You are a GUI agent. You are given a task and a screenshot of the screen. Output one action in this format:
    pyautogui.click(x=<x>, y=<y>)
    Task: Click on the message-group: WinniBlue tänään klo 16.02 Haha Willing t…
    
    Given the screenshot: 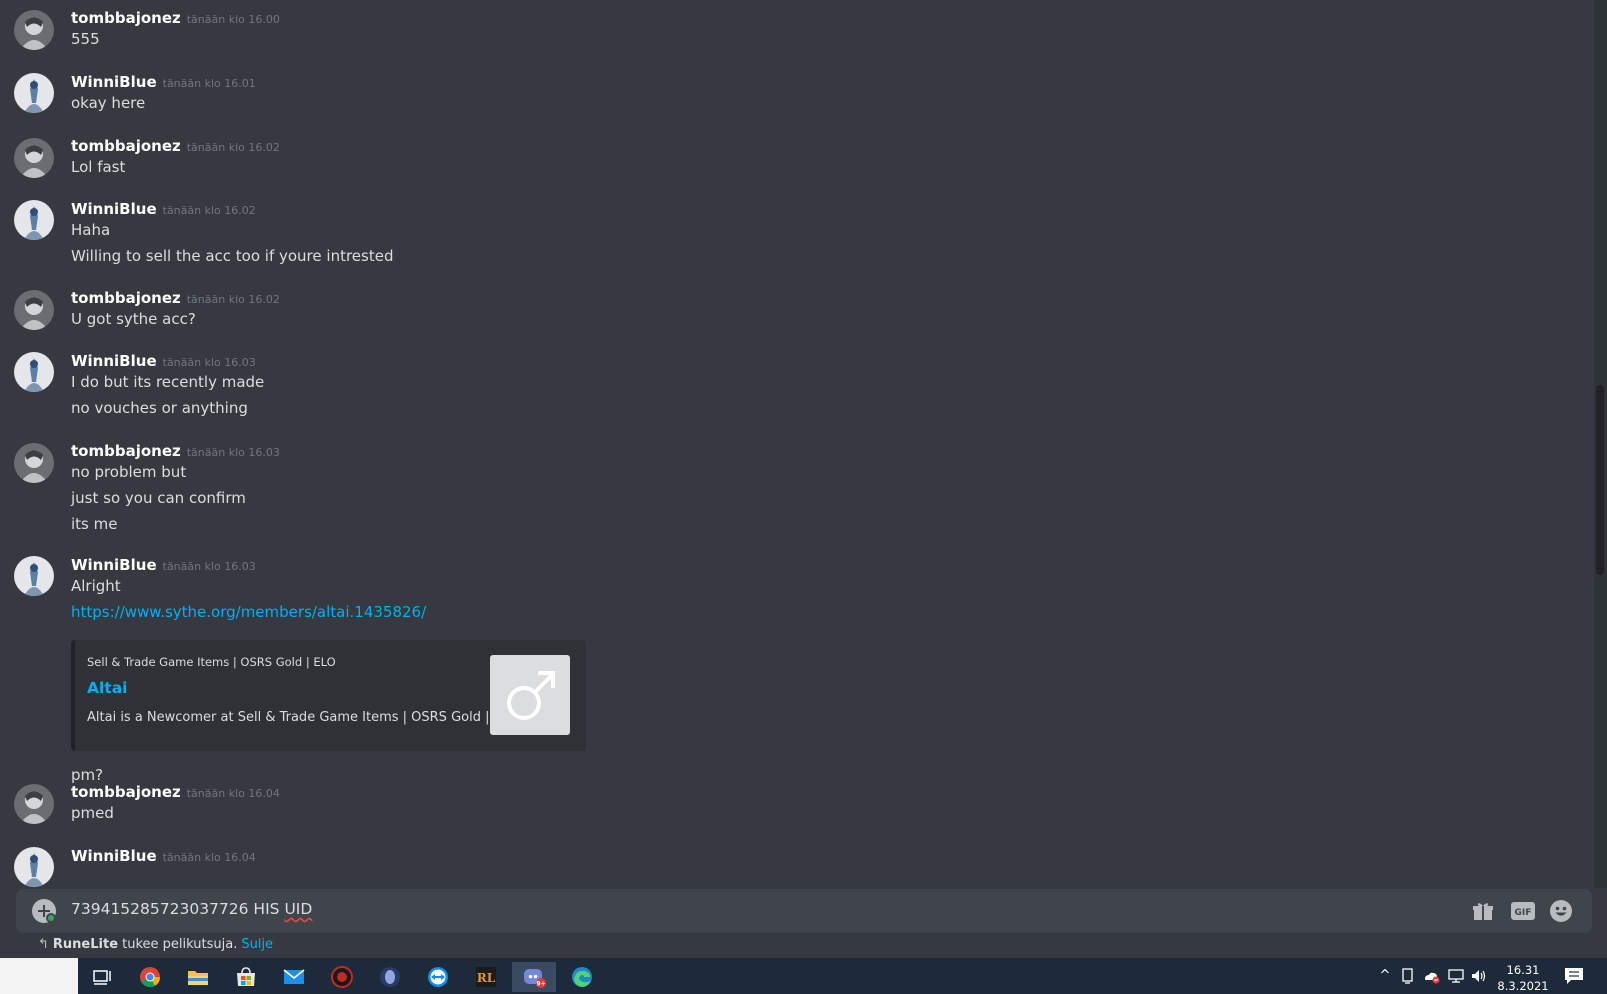 What is the action you would take?
    pyautogui.click(x=795, y=236)
    